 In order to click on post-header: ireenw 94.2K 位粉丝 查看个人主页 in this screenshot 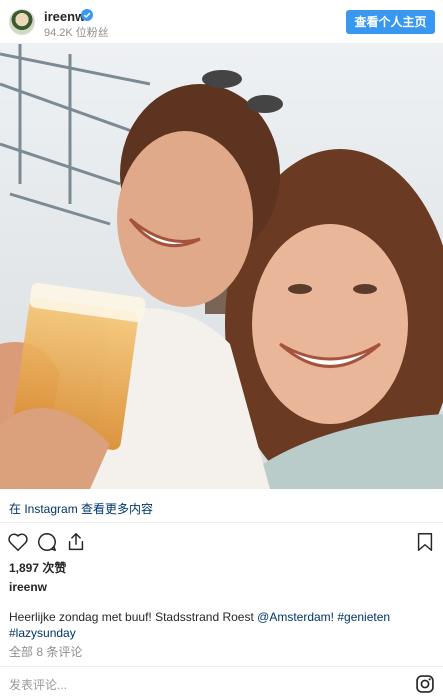, I will do `click(221, 22)`.